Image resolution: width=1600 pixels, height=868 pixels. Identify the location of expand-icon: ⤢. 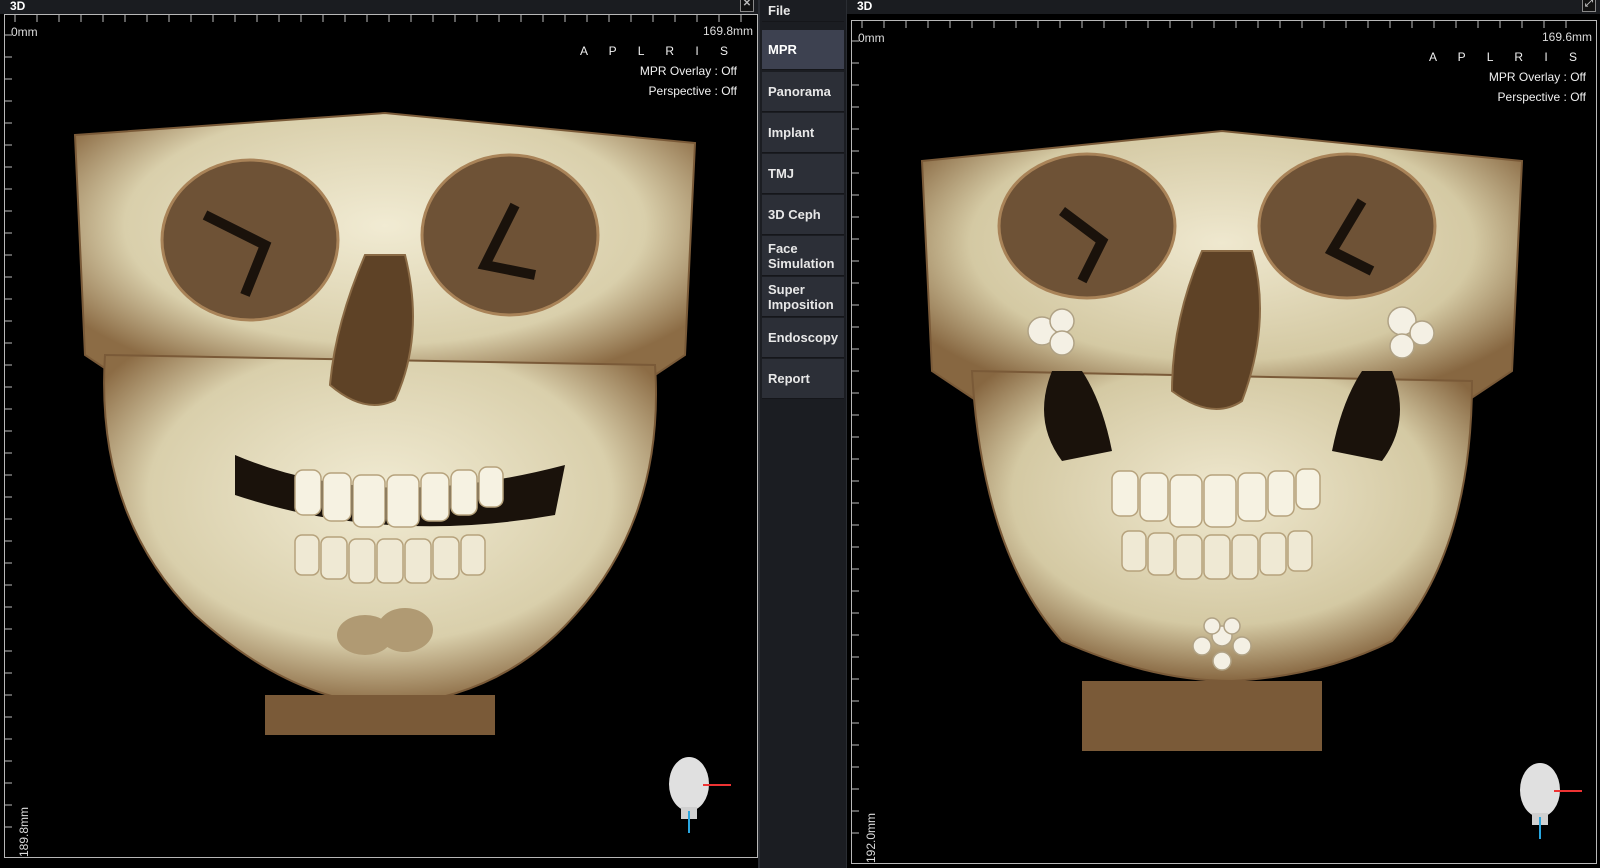
(1589, 6).